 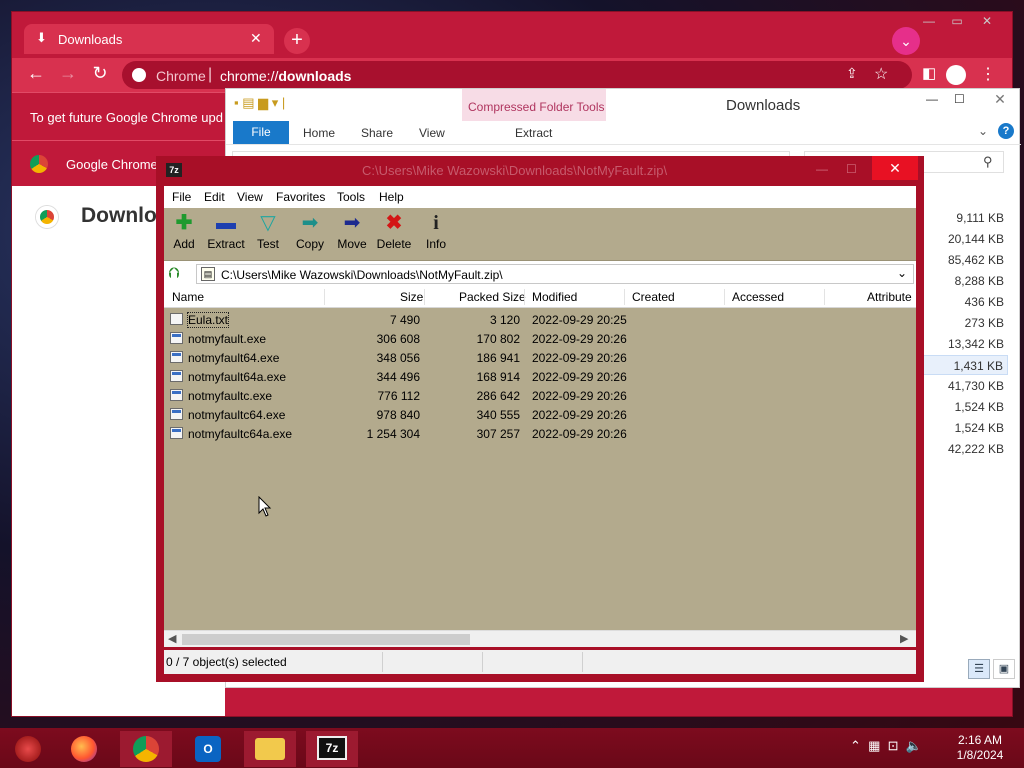 What do you see at coordinates (956, 75) in the screenshot?
I see `profile-avatar` at bounding box center [956, 75].